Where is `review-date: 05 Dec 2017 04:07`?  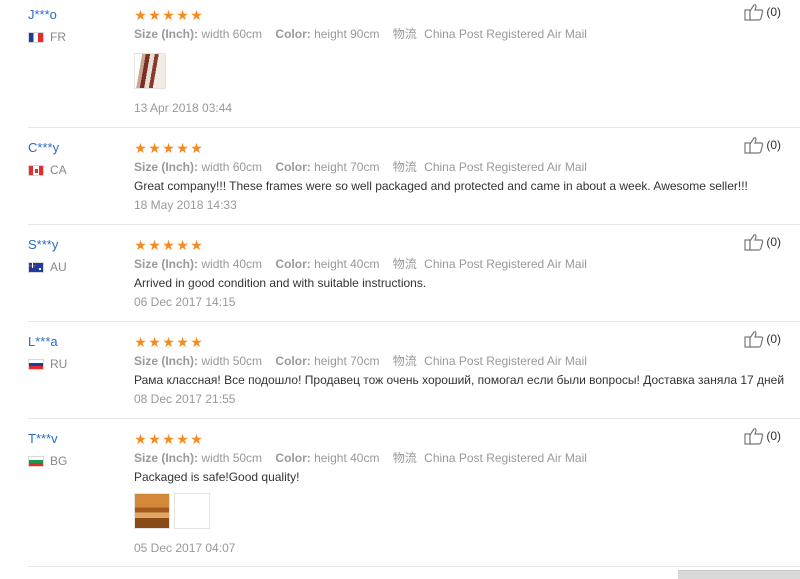 review-date: 05 Dec 2017 04:07 is located at coordinates (185, 548).